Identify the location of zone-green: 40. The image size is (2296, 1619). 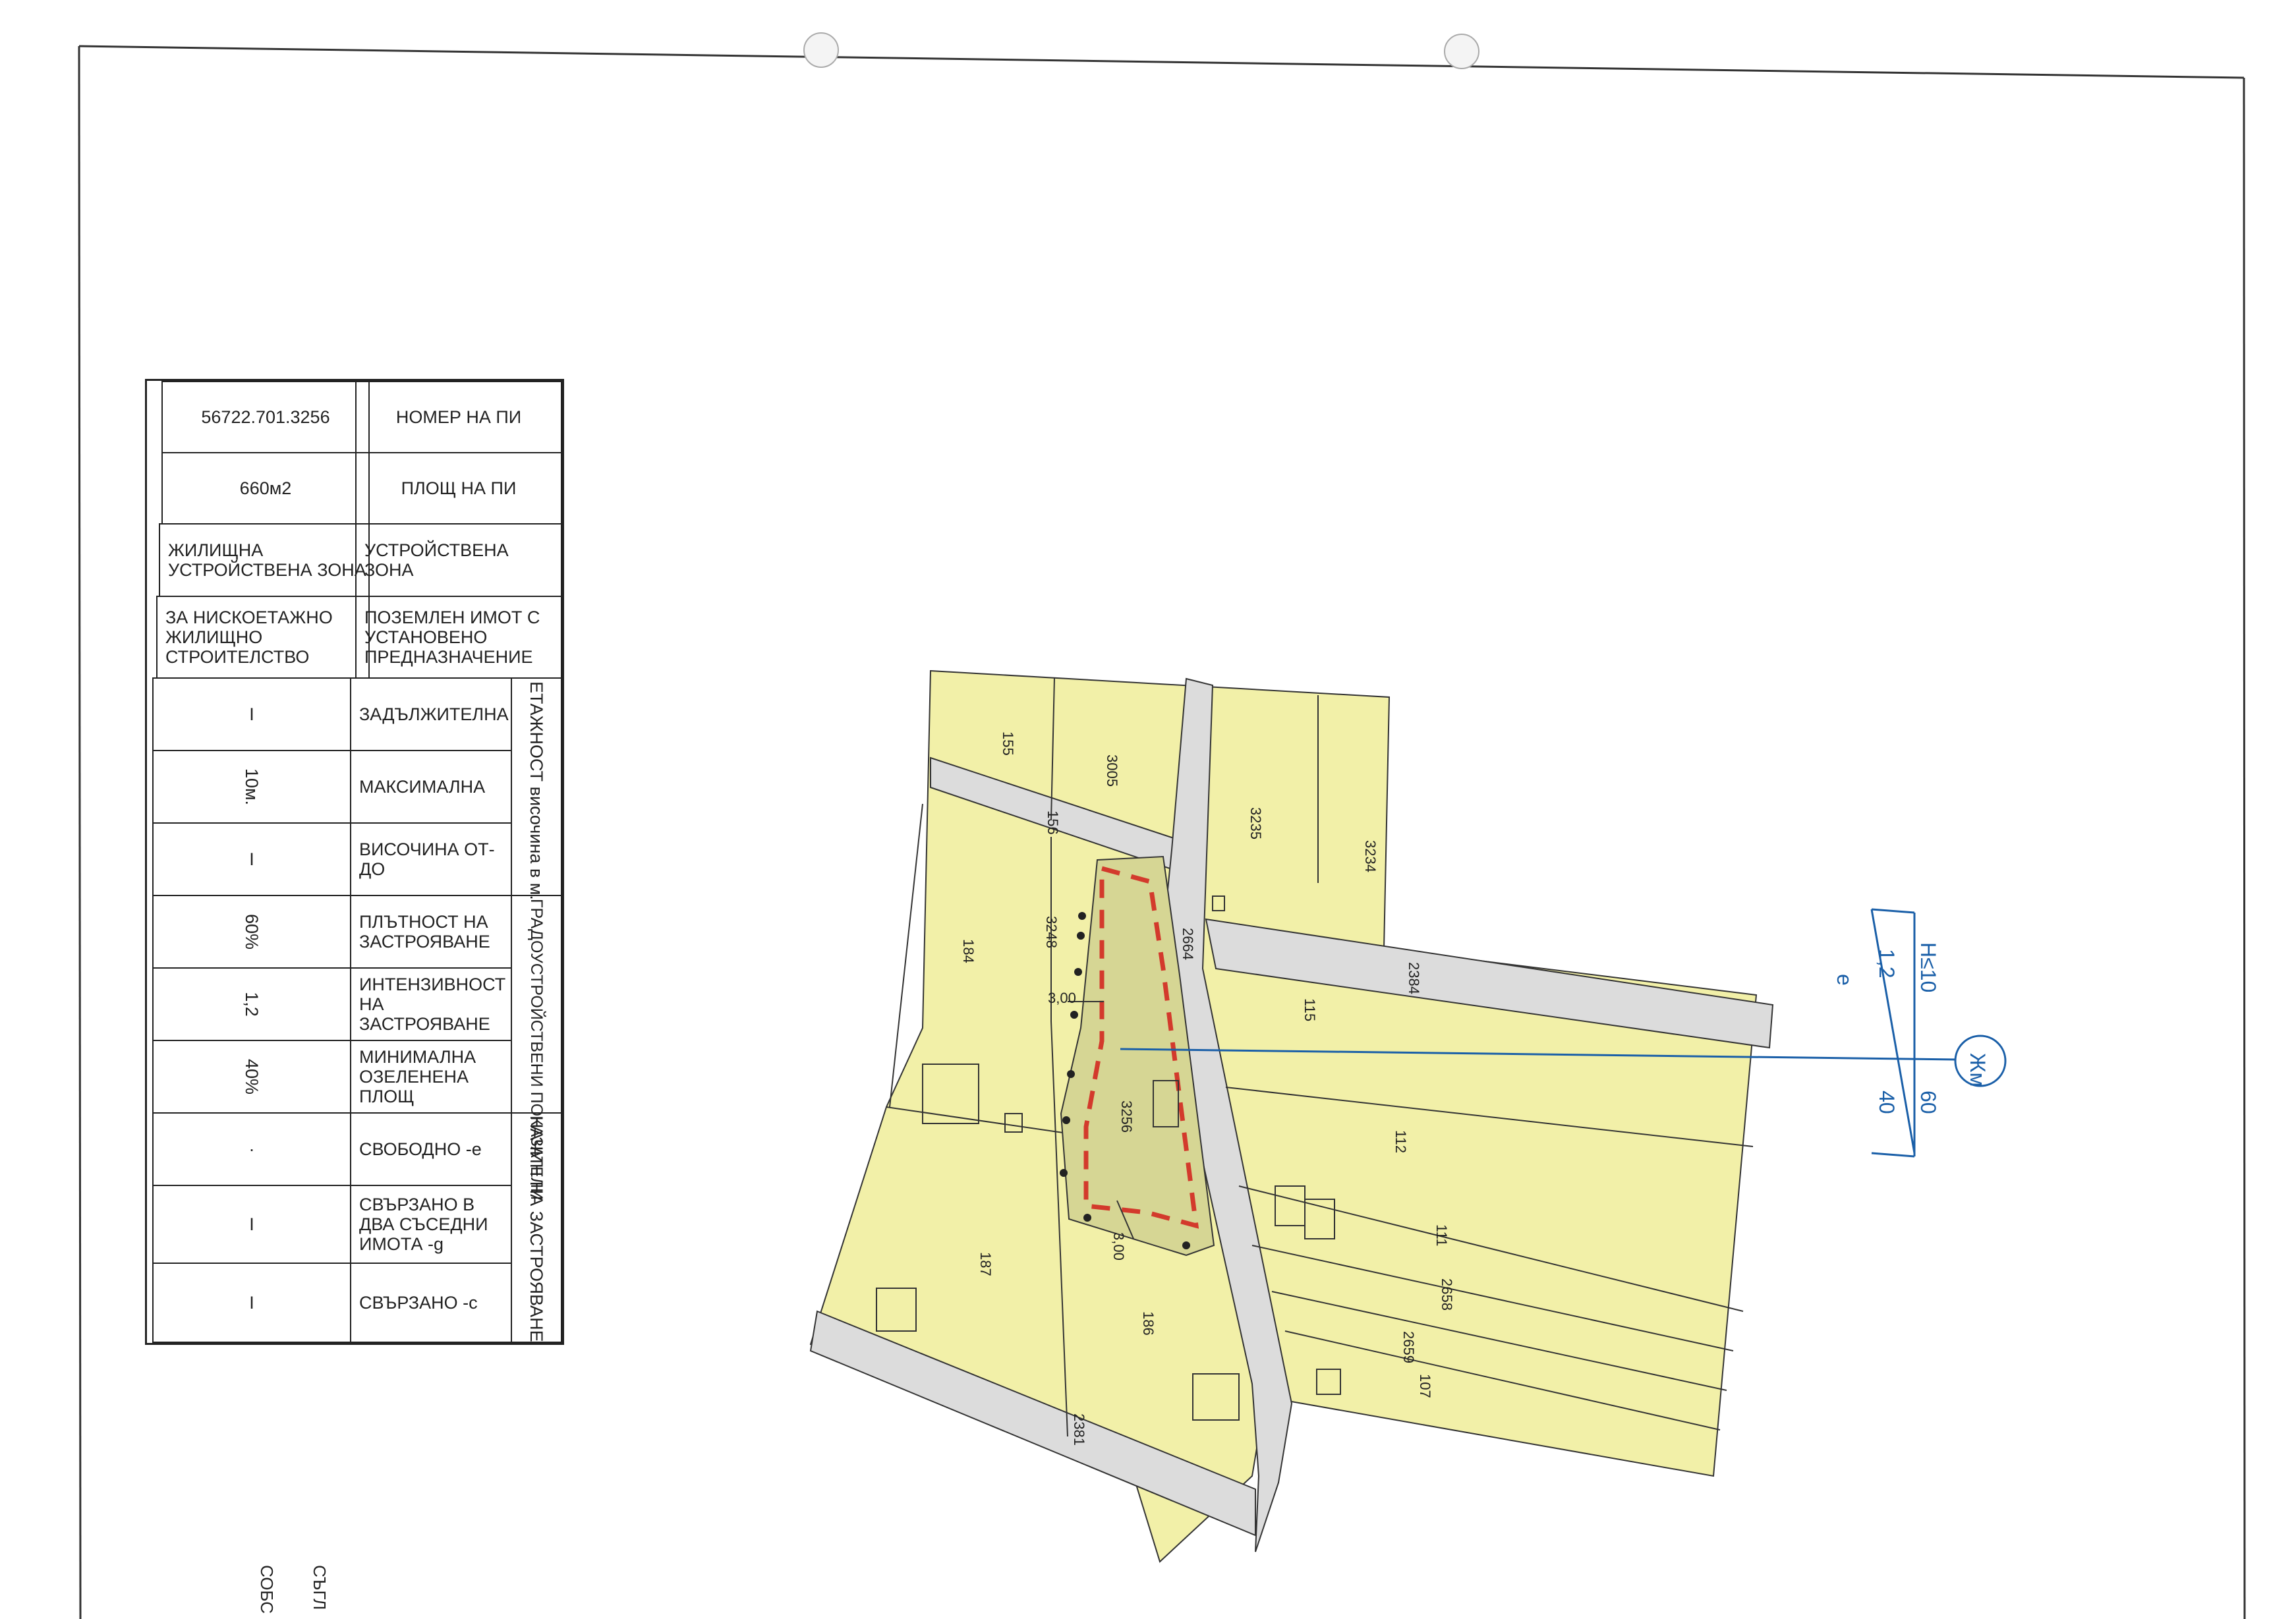
(1887, 1102).